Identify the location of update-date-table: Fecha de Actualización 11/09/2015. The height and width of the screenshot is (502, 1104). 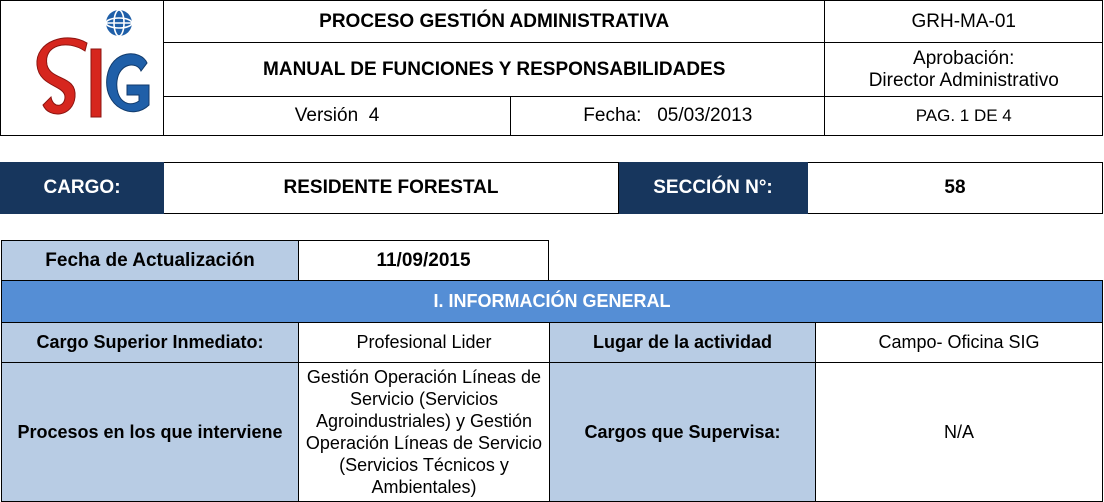
(275, 261).